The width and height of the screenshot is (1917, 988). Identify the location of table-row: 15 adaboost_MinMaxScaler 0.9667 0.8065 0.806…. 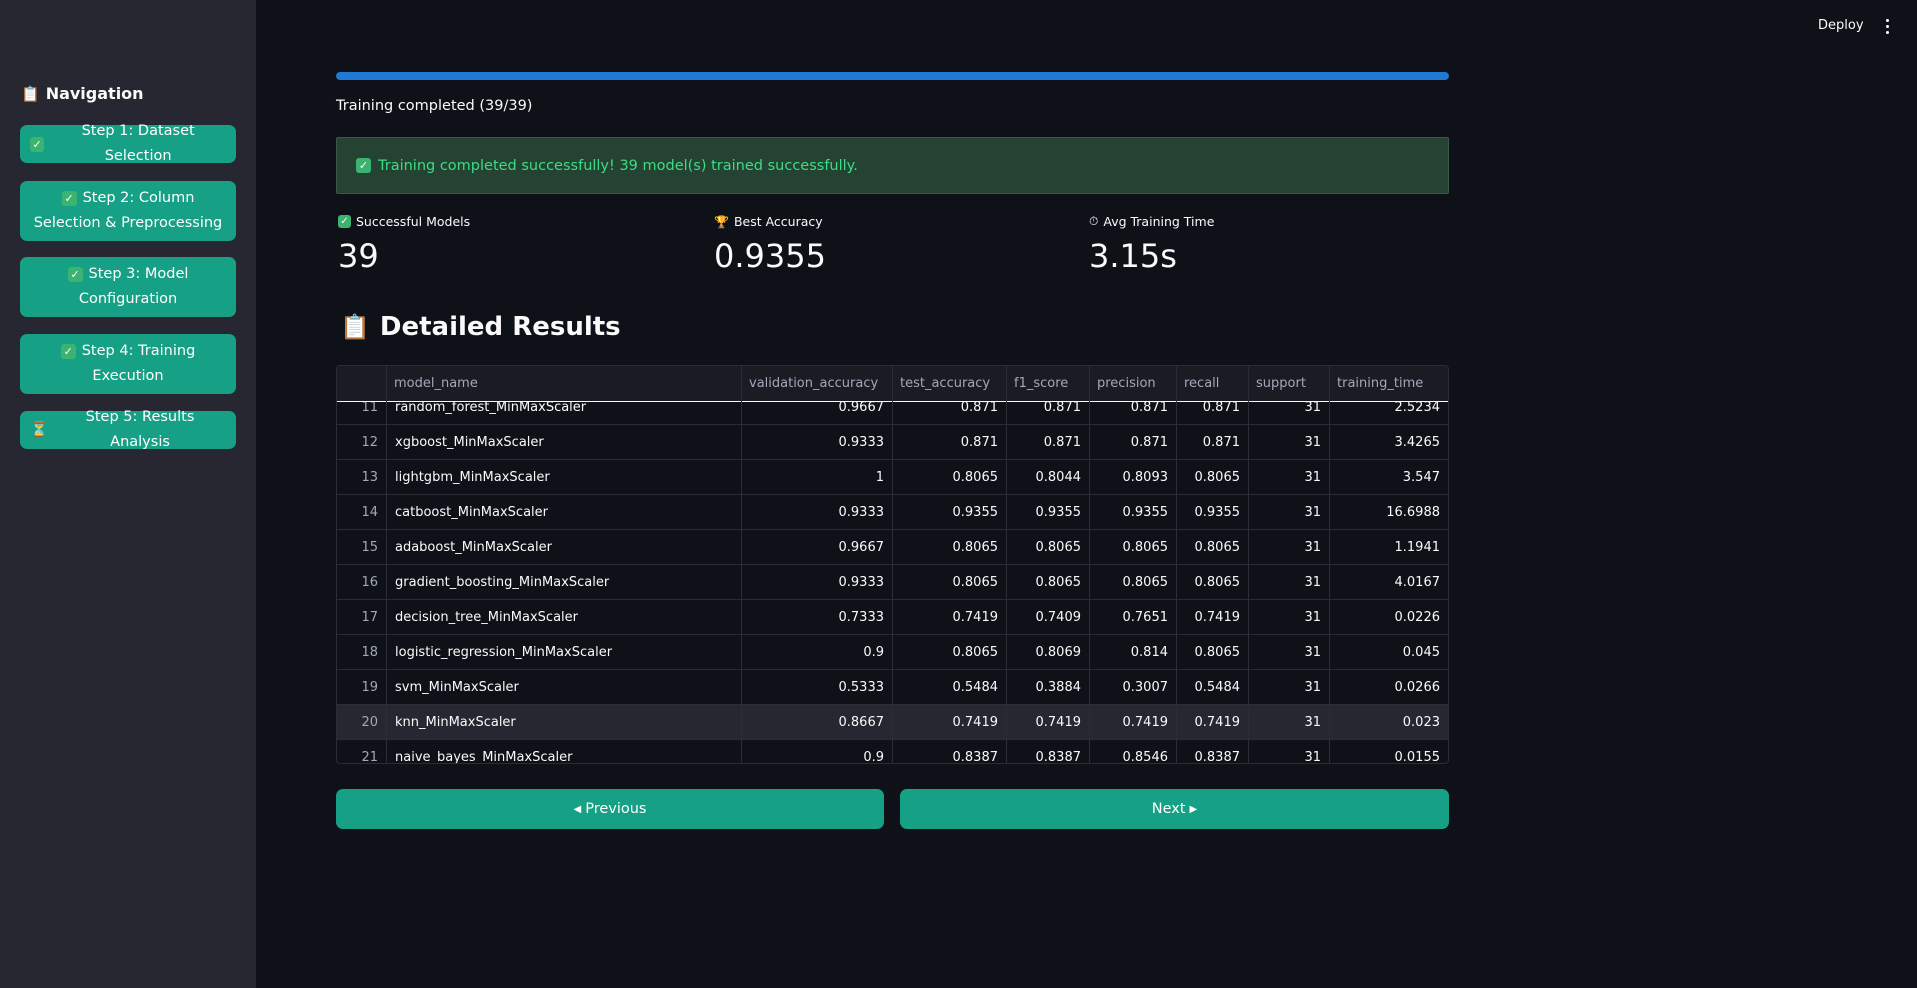
(892, 547).